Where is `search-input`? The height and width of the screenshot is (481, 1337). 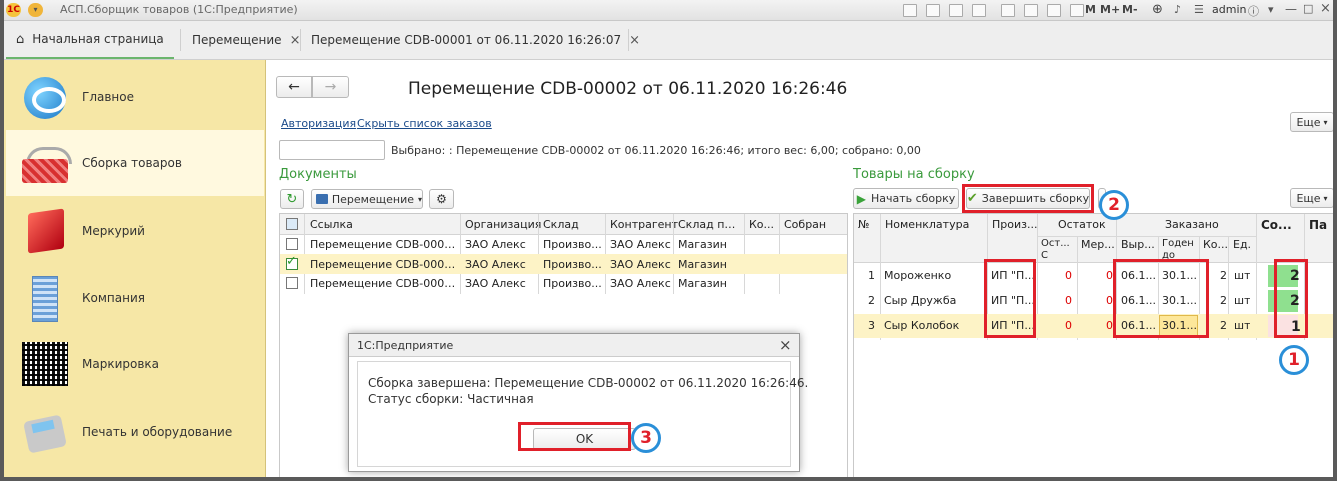 search-input is located at coordinates (332, 150).